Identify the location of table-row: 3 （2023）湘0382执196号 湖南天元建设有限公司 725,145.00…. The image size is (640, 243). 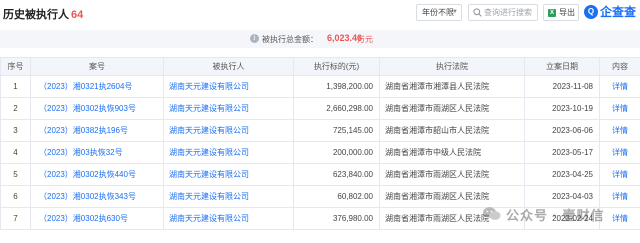
(320, 130).